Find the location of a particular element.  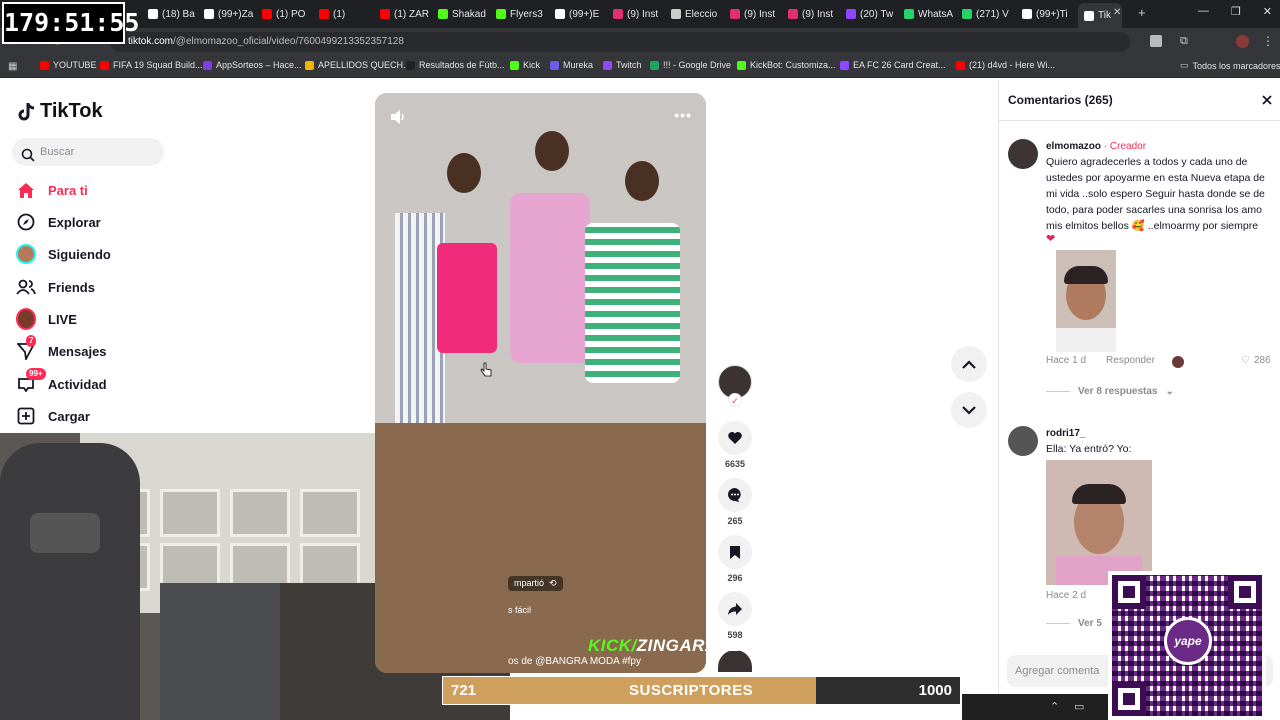

browser-tab: (18) Ba is located at coordinates (174, 14).